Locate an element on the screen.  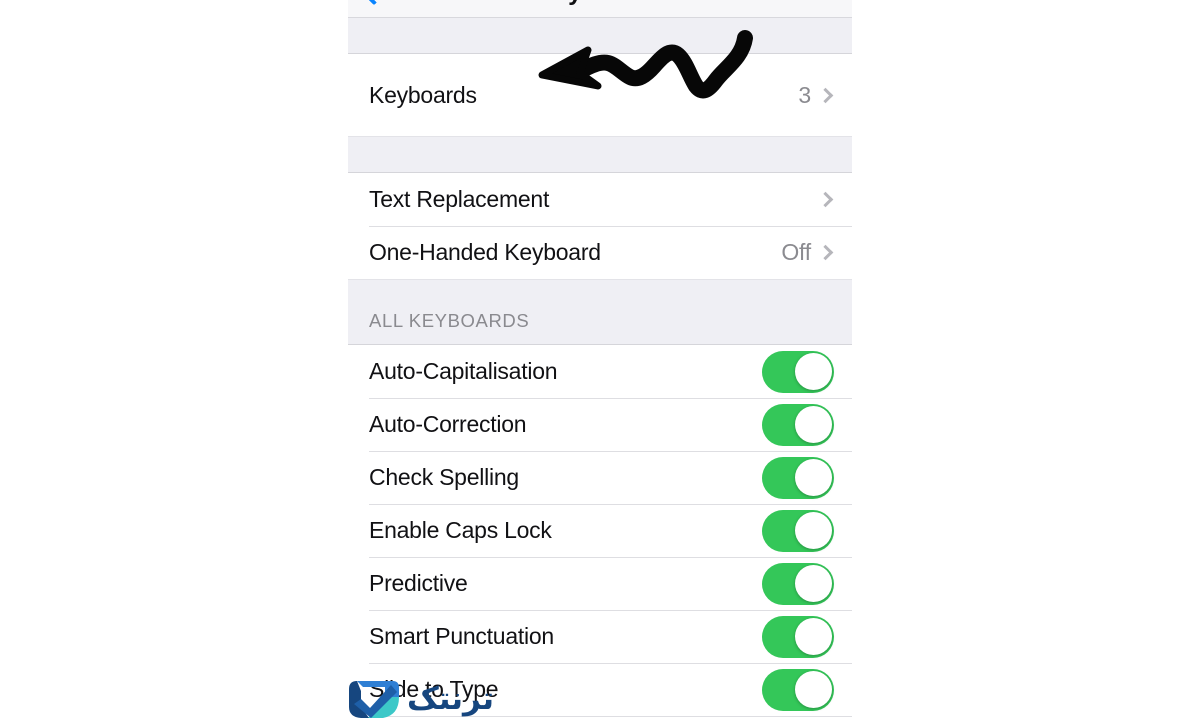
toggle-auto-capitalisation is located at coordinates (798, 371).